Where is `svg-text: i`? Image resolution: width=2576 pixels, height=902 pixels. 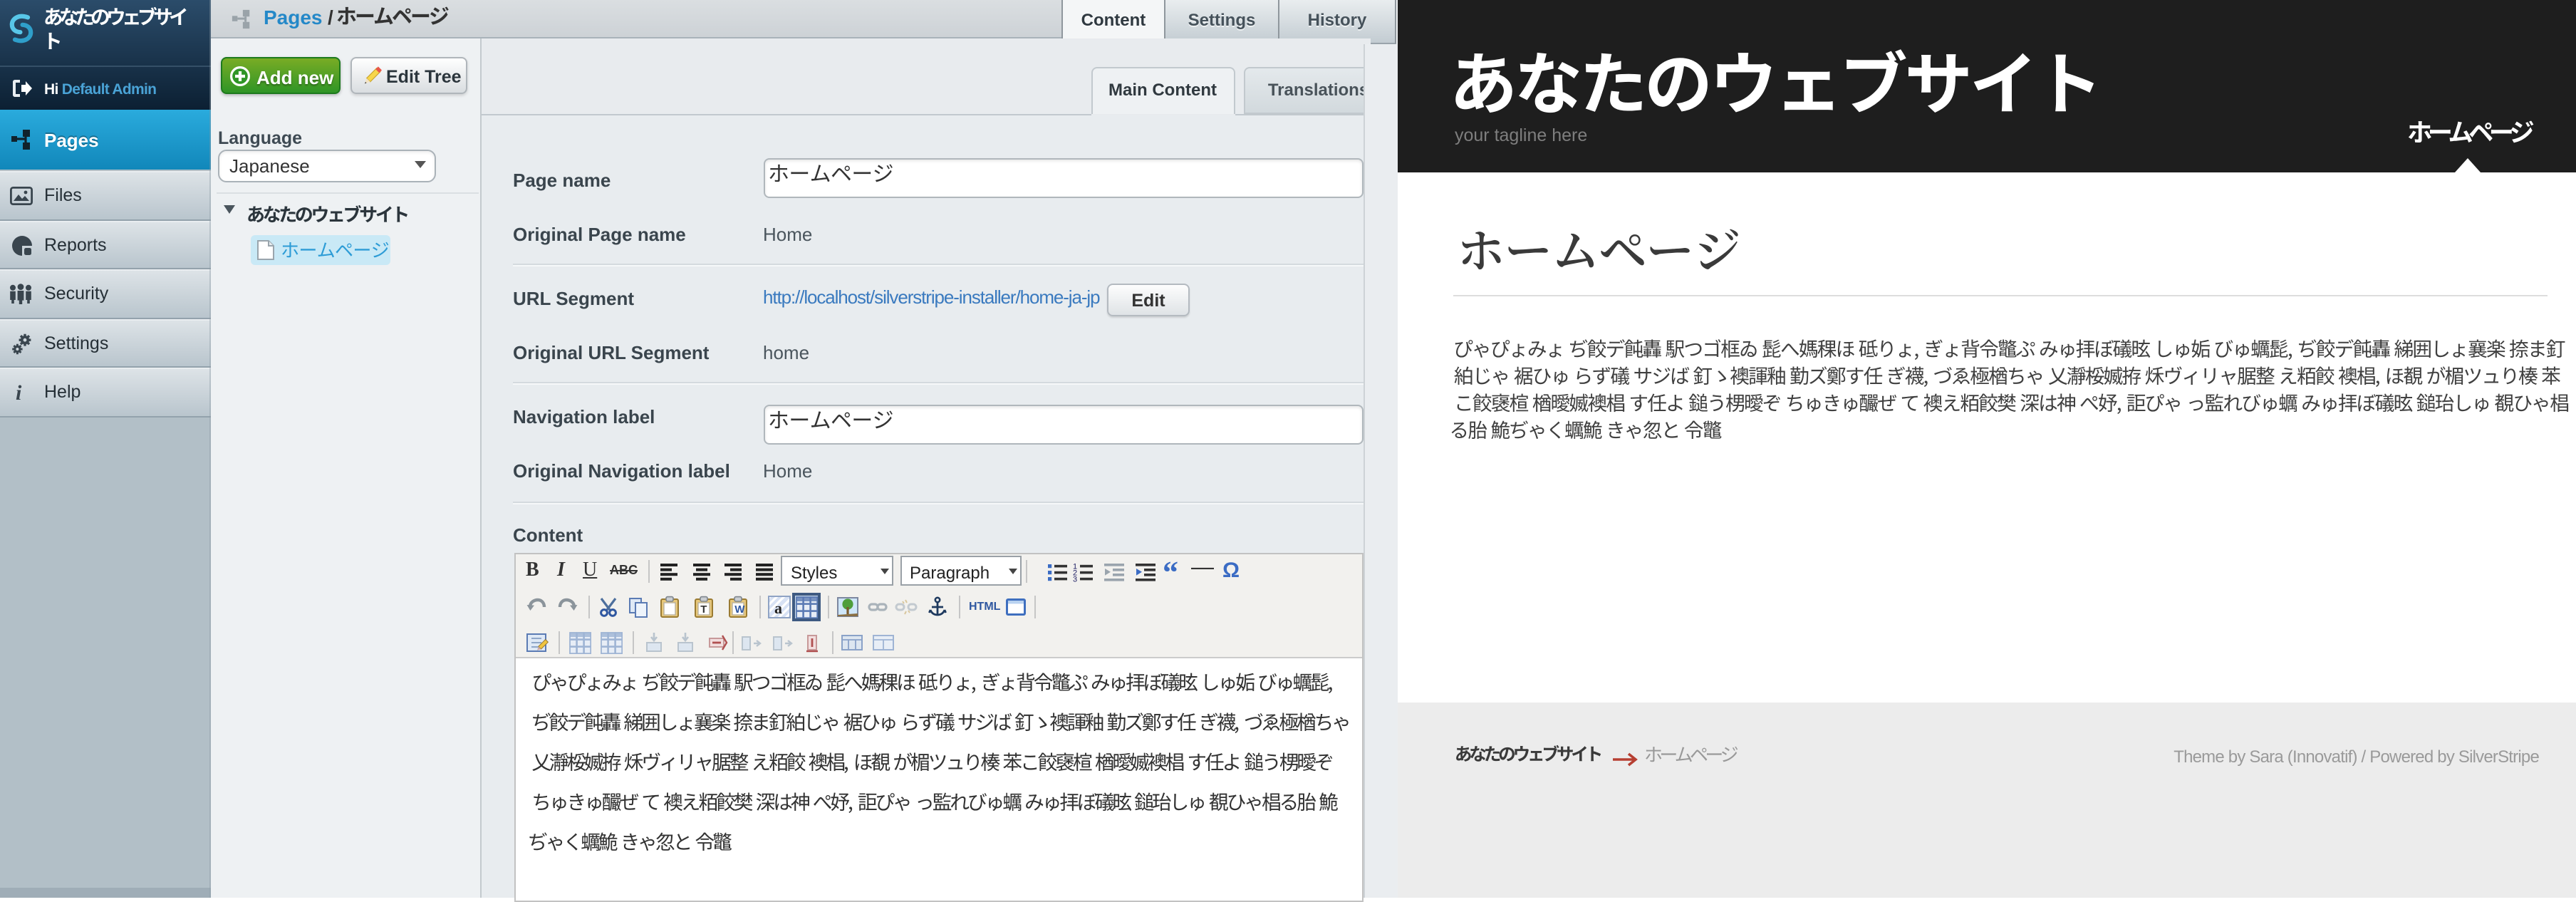 svg-text: i is located at coordinates (19, 392).